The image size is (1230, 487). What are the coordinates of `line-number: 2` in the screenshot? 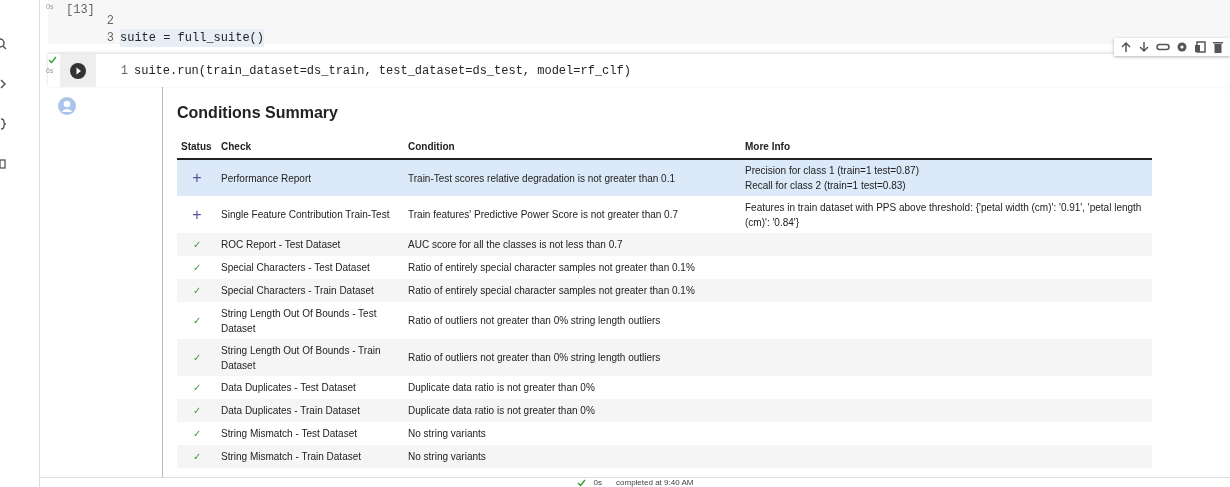 It's located at (109, 21).